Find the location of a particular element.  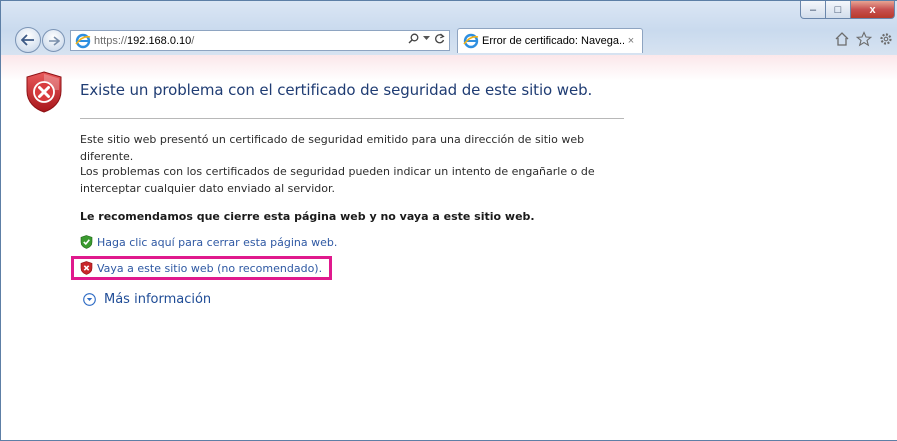

favorites-star-icon is located at coordinates (864, 39).